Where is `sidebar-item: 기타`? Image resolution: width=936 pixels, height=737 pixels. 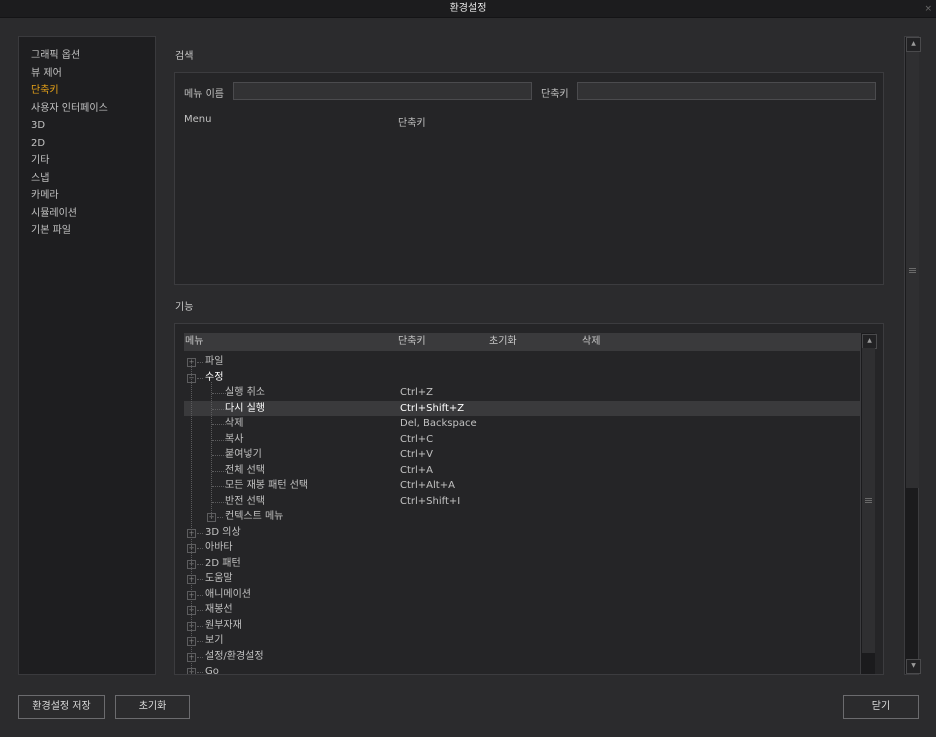
sidebar-item: 기타 is located at coordinates (93, 161).